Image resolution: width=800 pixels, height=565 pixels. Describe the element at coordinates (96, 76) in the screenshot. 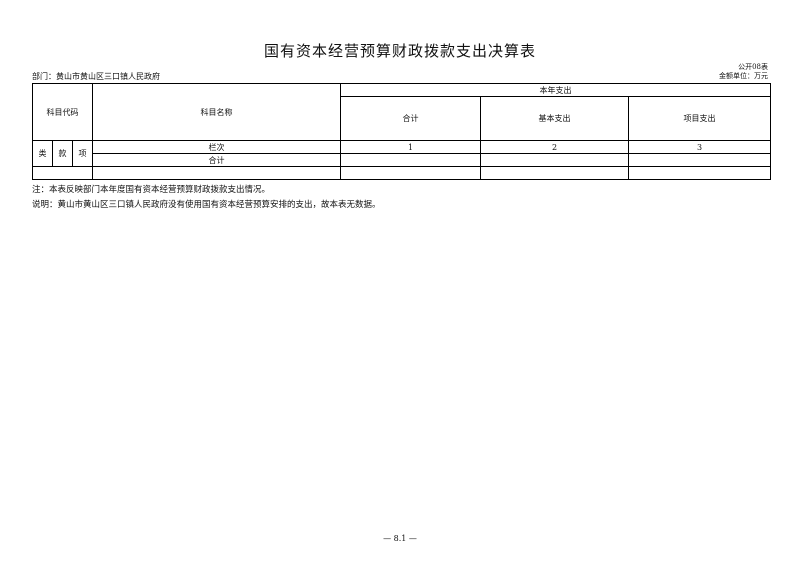

I see `department-label: 部门：黄山市黄山区三口镇人民政府` at that location.